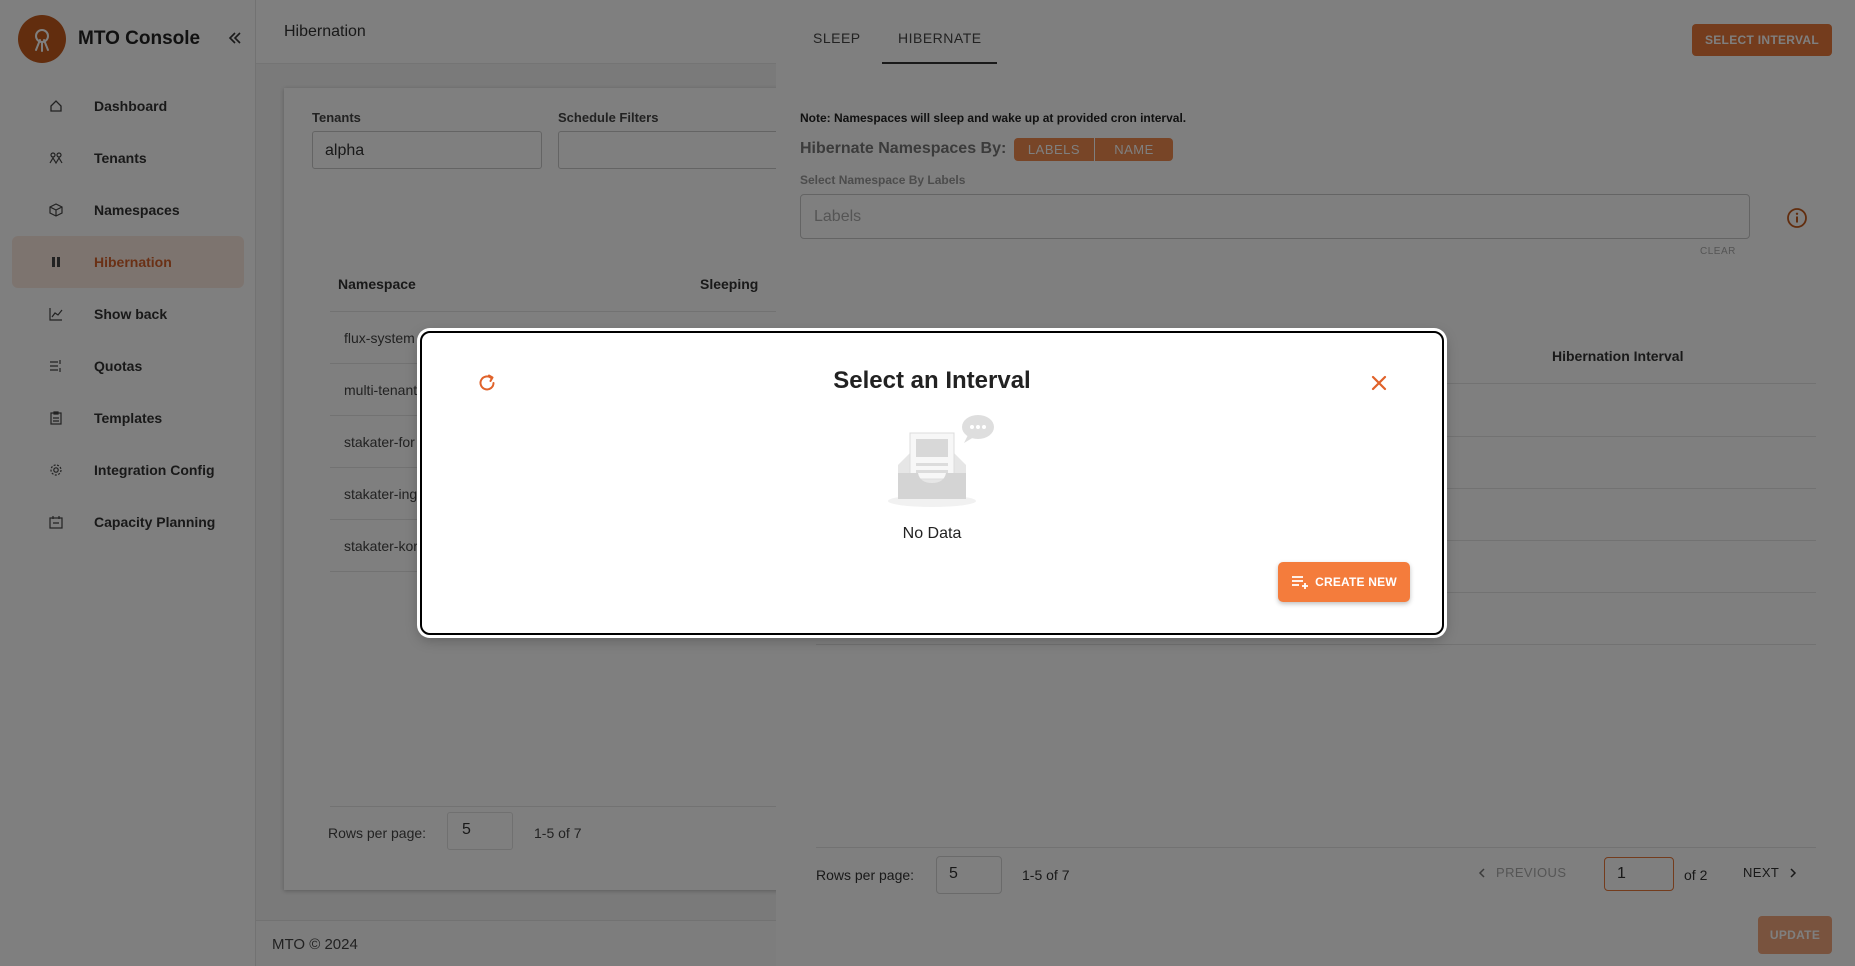  What do you see at coordinates (1356, 582) in the screenshot?
I see `create-new-label: CREATE NEW` at bounding box center [1356, 582].